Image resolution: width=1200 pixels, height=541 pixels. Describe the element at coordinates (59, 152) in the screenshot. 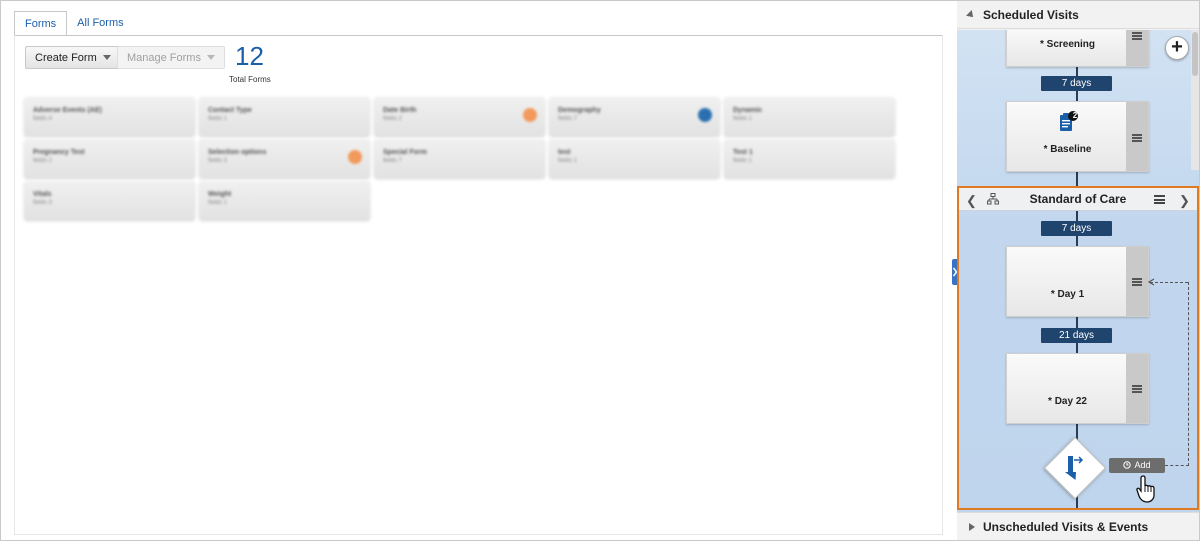

I see `form-card-title: Pregnancy Test` at that location.